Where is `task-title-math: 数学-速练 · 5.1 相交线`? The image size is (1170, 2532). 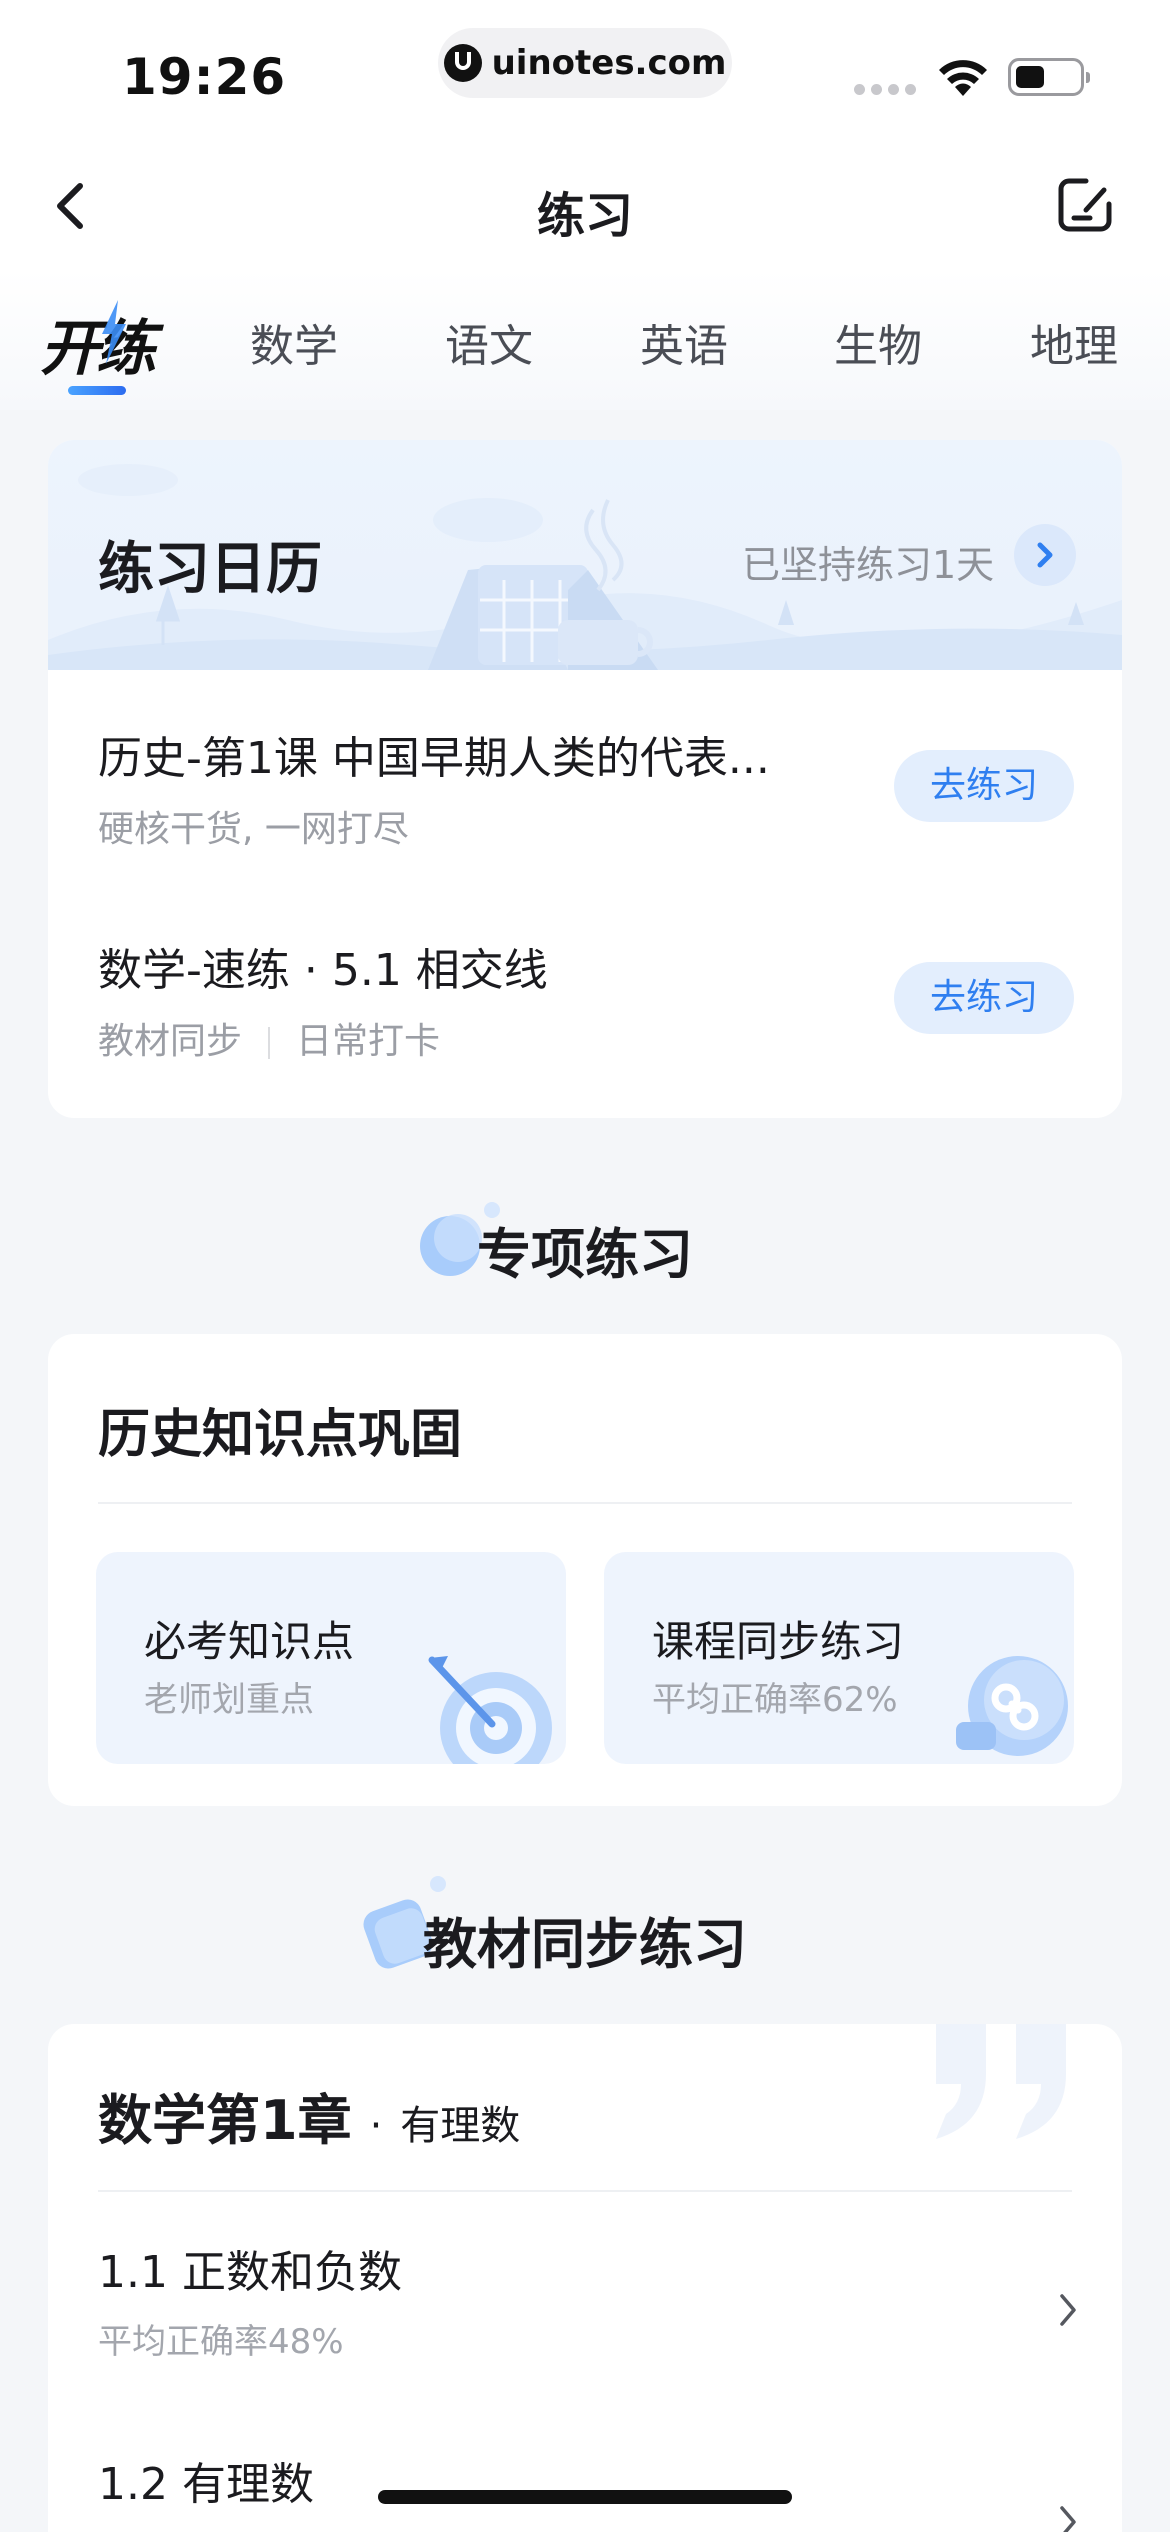
task-title-math: 数学-速练 · 5.1 相交线 is located at coordinates (323, 970).